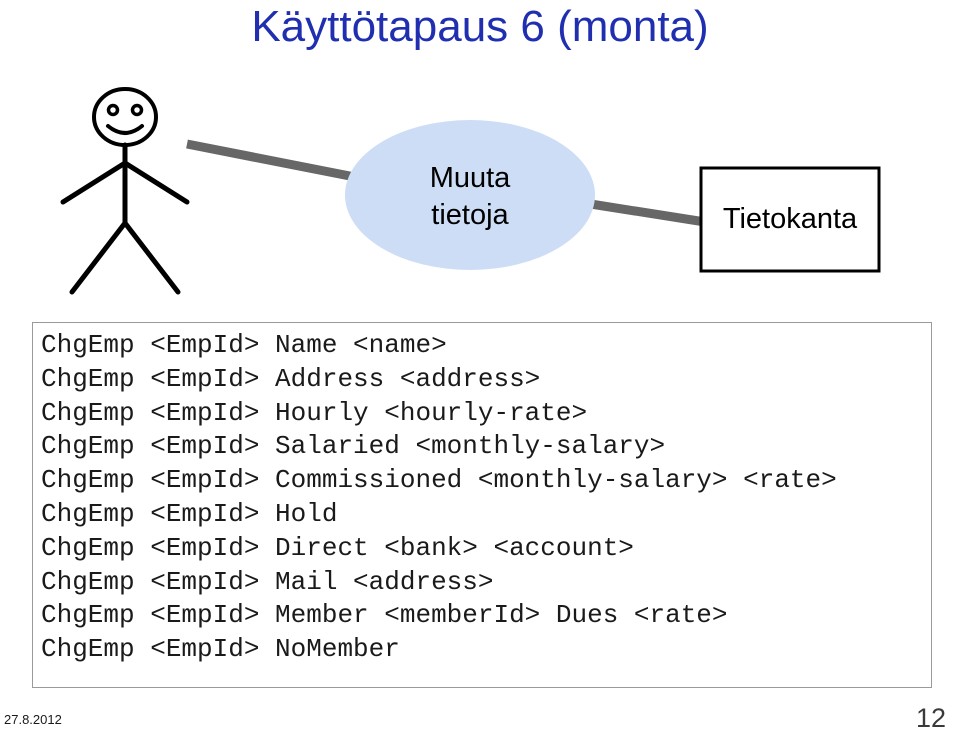 This screenshot has width=960, height=739. Describe the element at coordinates (156, 182) in the screenshot. I see `actor-arm-right` at that location.